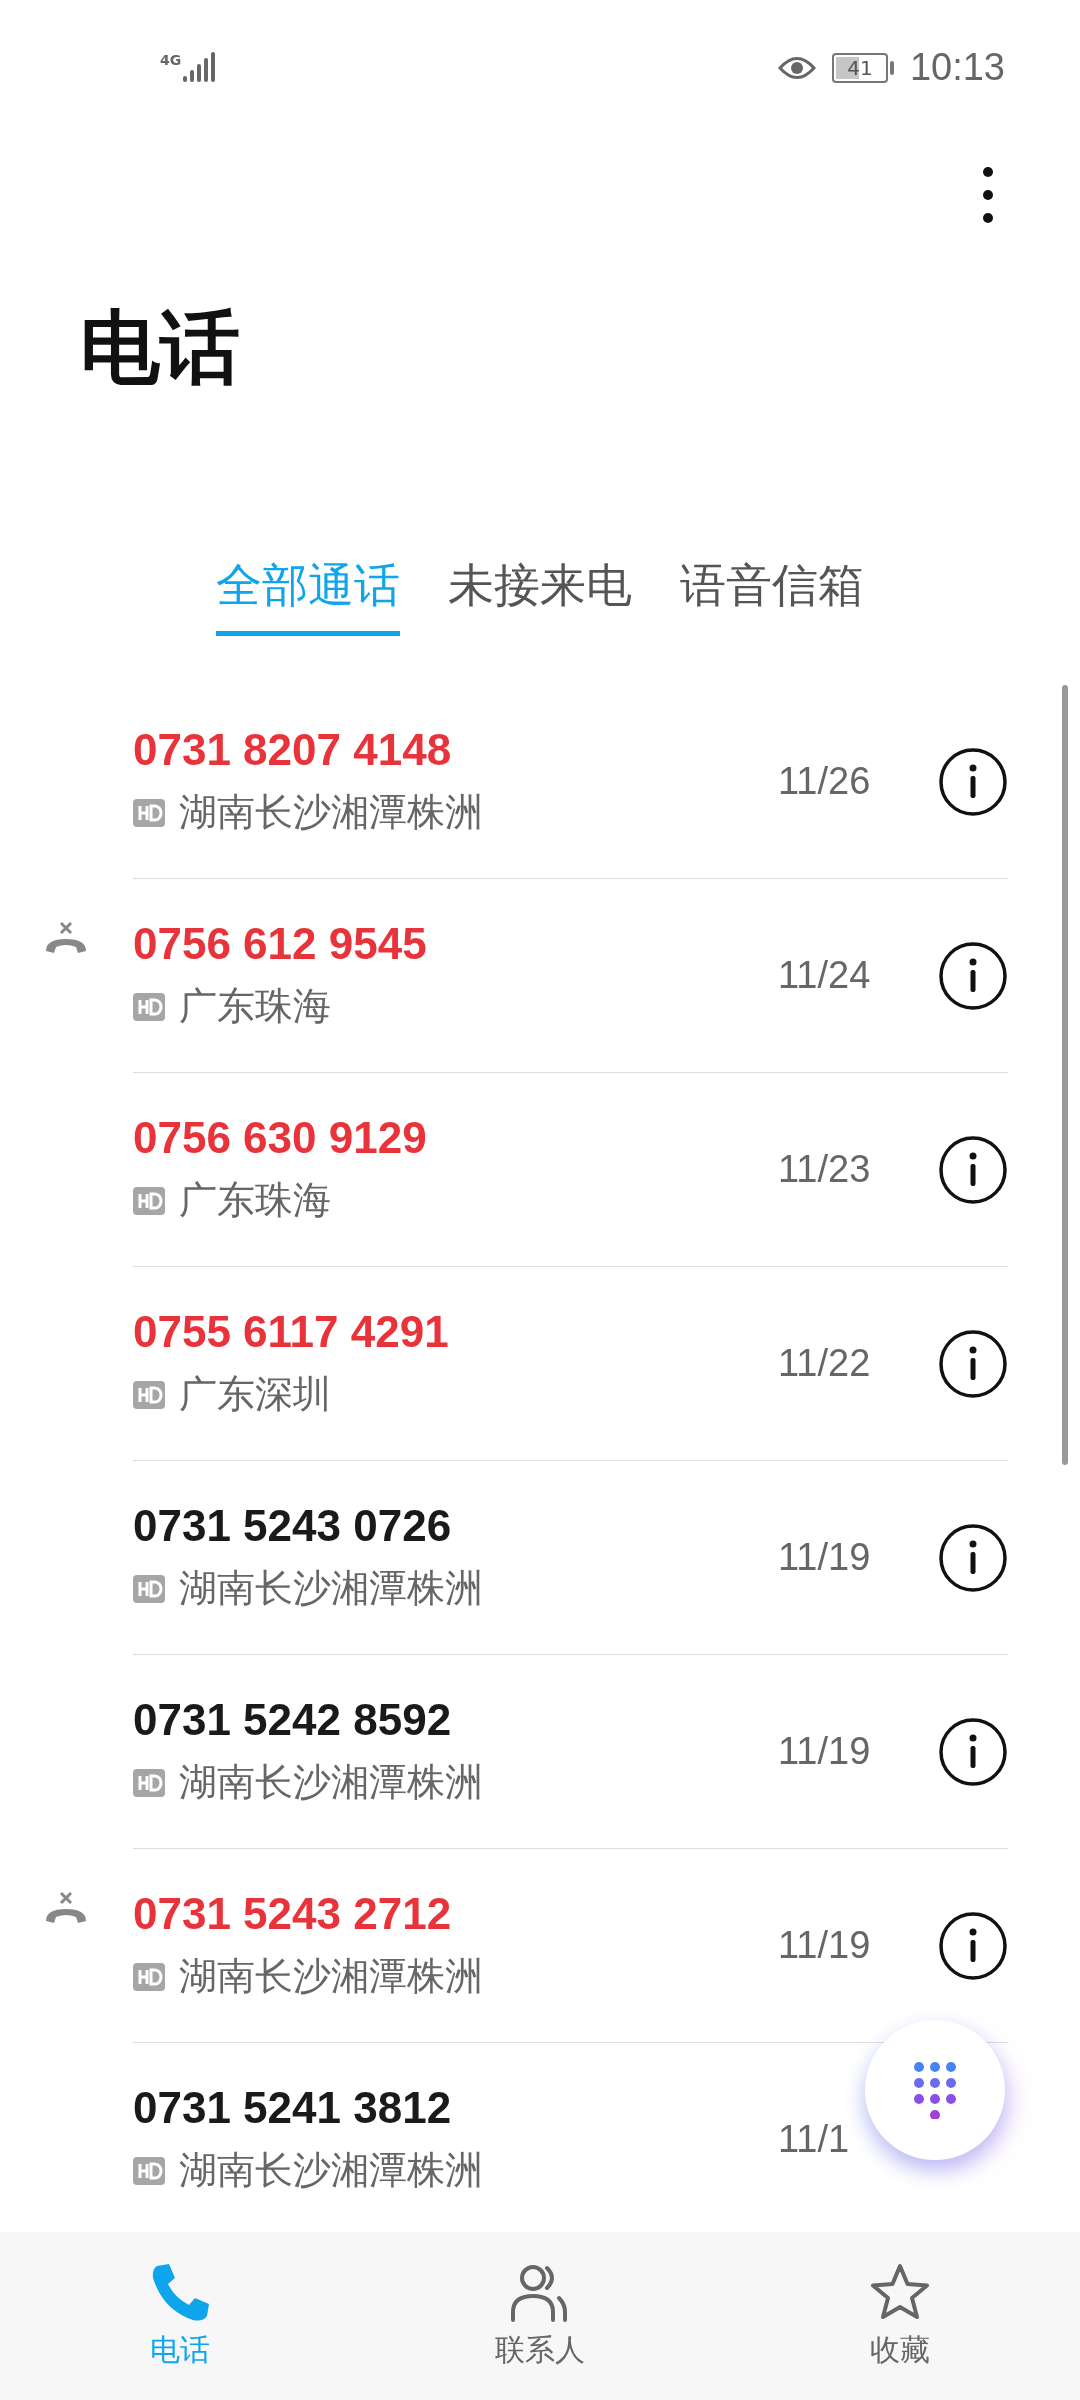 Image resolution: width=1080 pixels, height=2400 pixels. I want to click on call-location: 广东深圳, so click(255, 1394).